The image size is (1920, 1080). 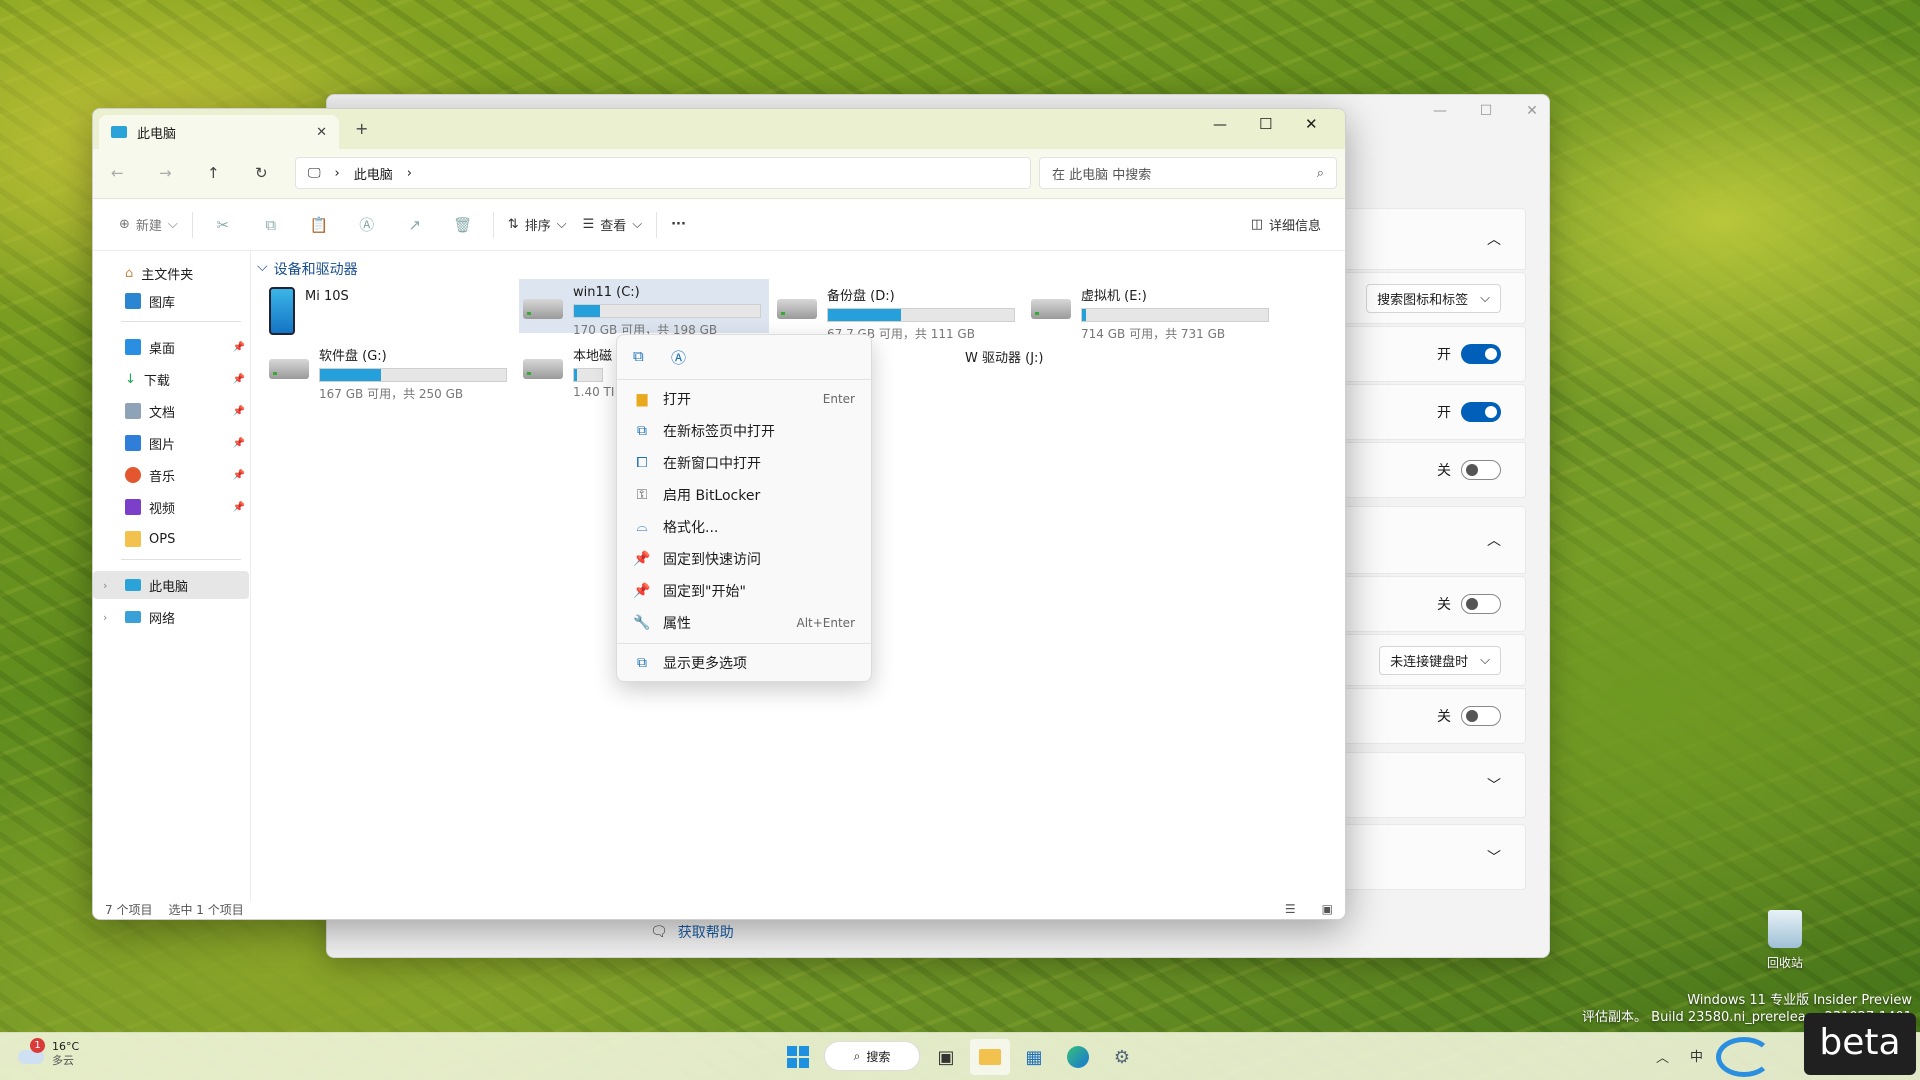 What do you see at coordinates (130, 379) in the screenshot?
I see `download-icon: ↓` at bounding box center [130, 379].